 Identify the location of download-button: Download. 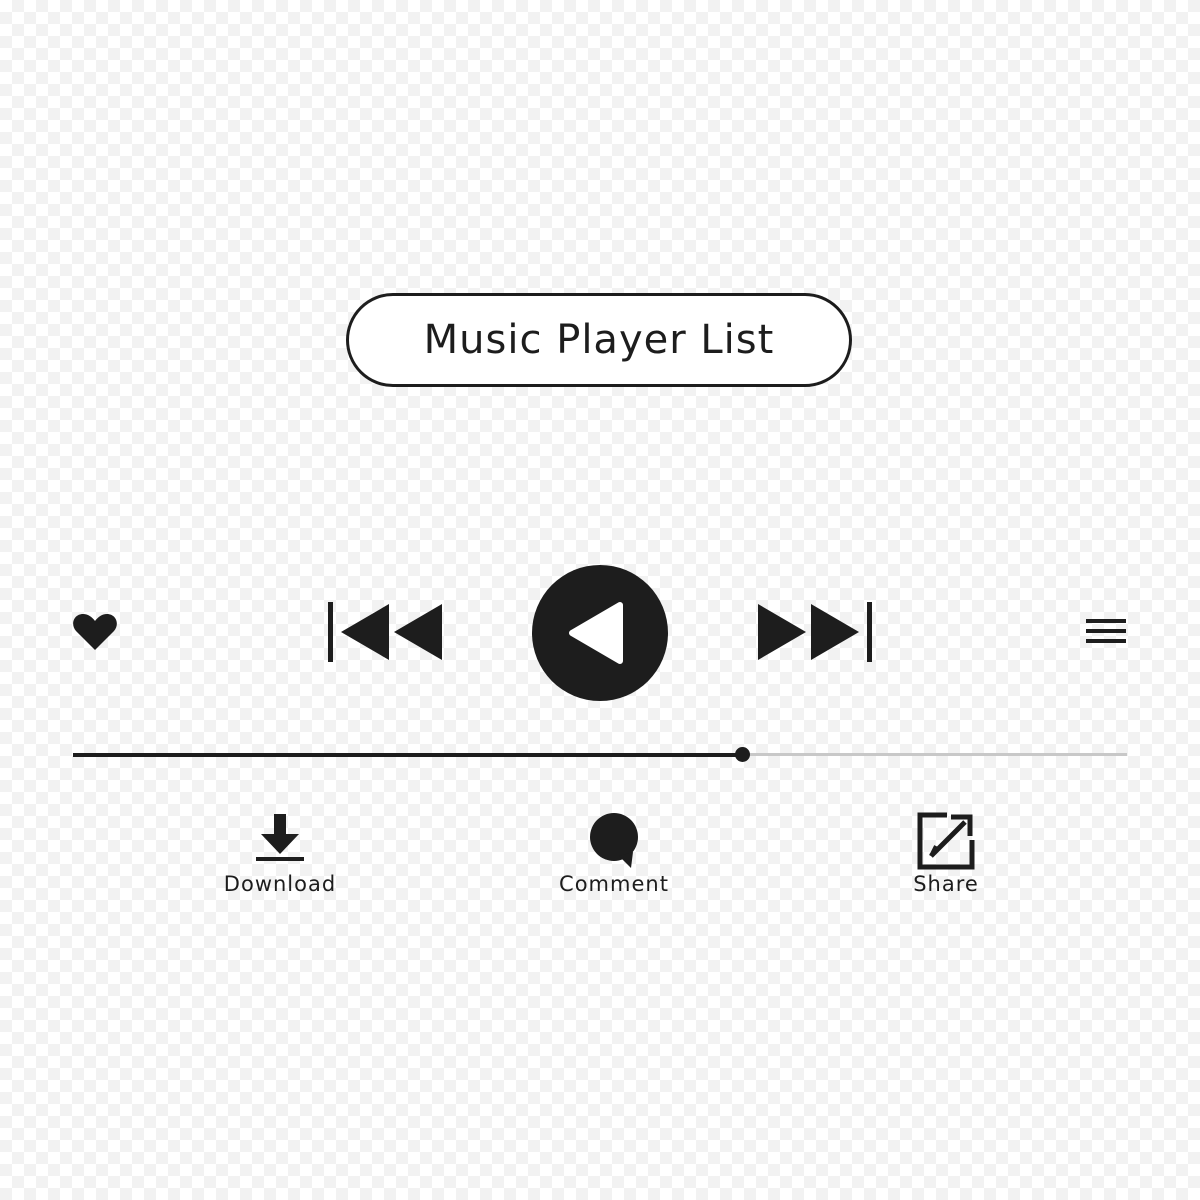
(280, 862).